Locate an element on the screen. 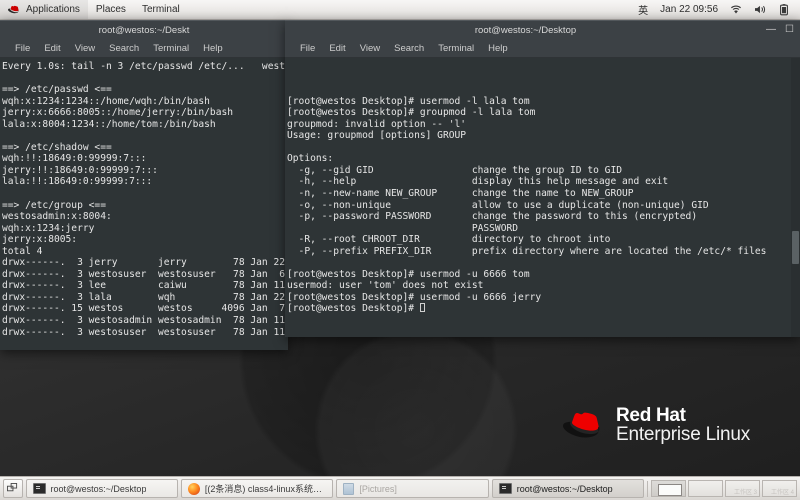 Image resolution: width=800 pixels, height=500 pixels. window-title-left: root@westos:~/Deskt is located at coordinates (144, 30).